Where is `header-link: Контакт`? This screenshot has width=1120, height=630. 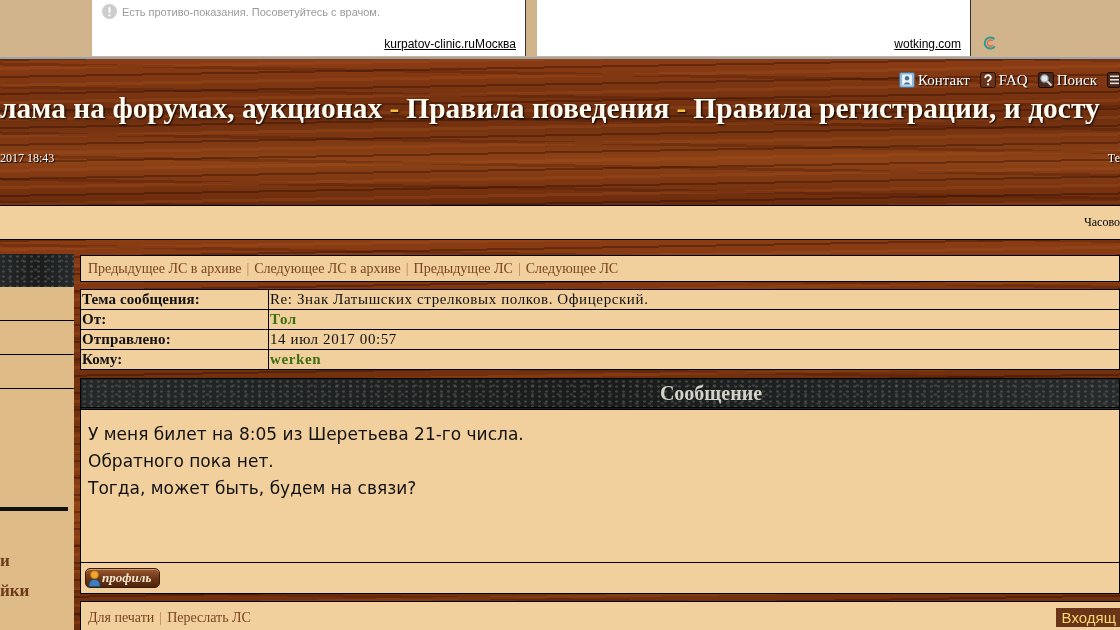
header-link: Контакт is located at coordinates (934, 80).